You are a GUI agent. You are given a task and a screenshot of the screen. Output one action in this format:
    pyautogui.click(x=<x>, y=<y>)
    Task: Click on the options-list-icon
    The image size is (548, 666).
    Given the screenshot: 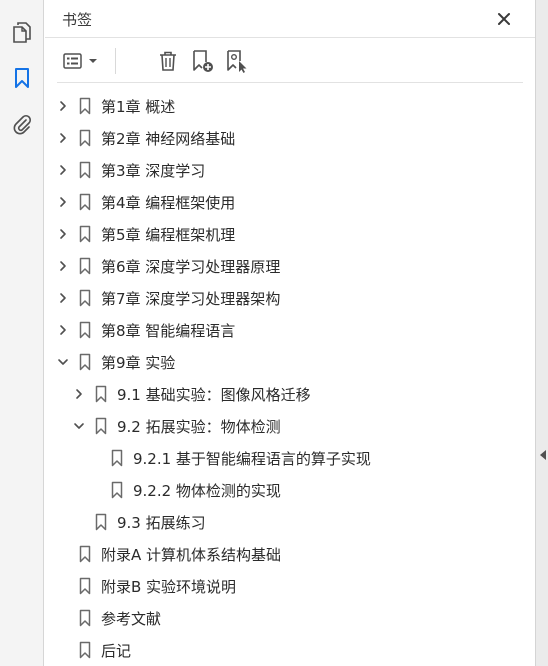 What is the action you would take?
    pyautogui.click(x=72, y=61)
    